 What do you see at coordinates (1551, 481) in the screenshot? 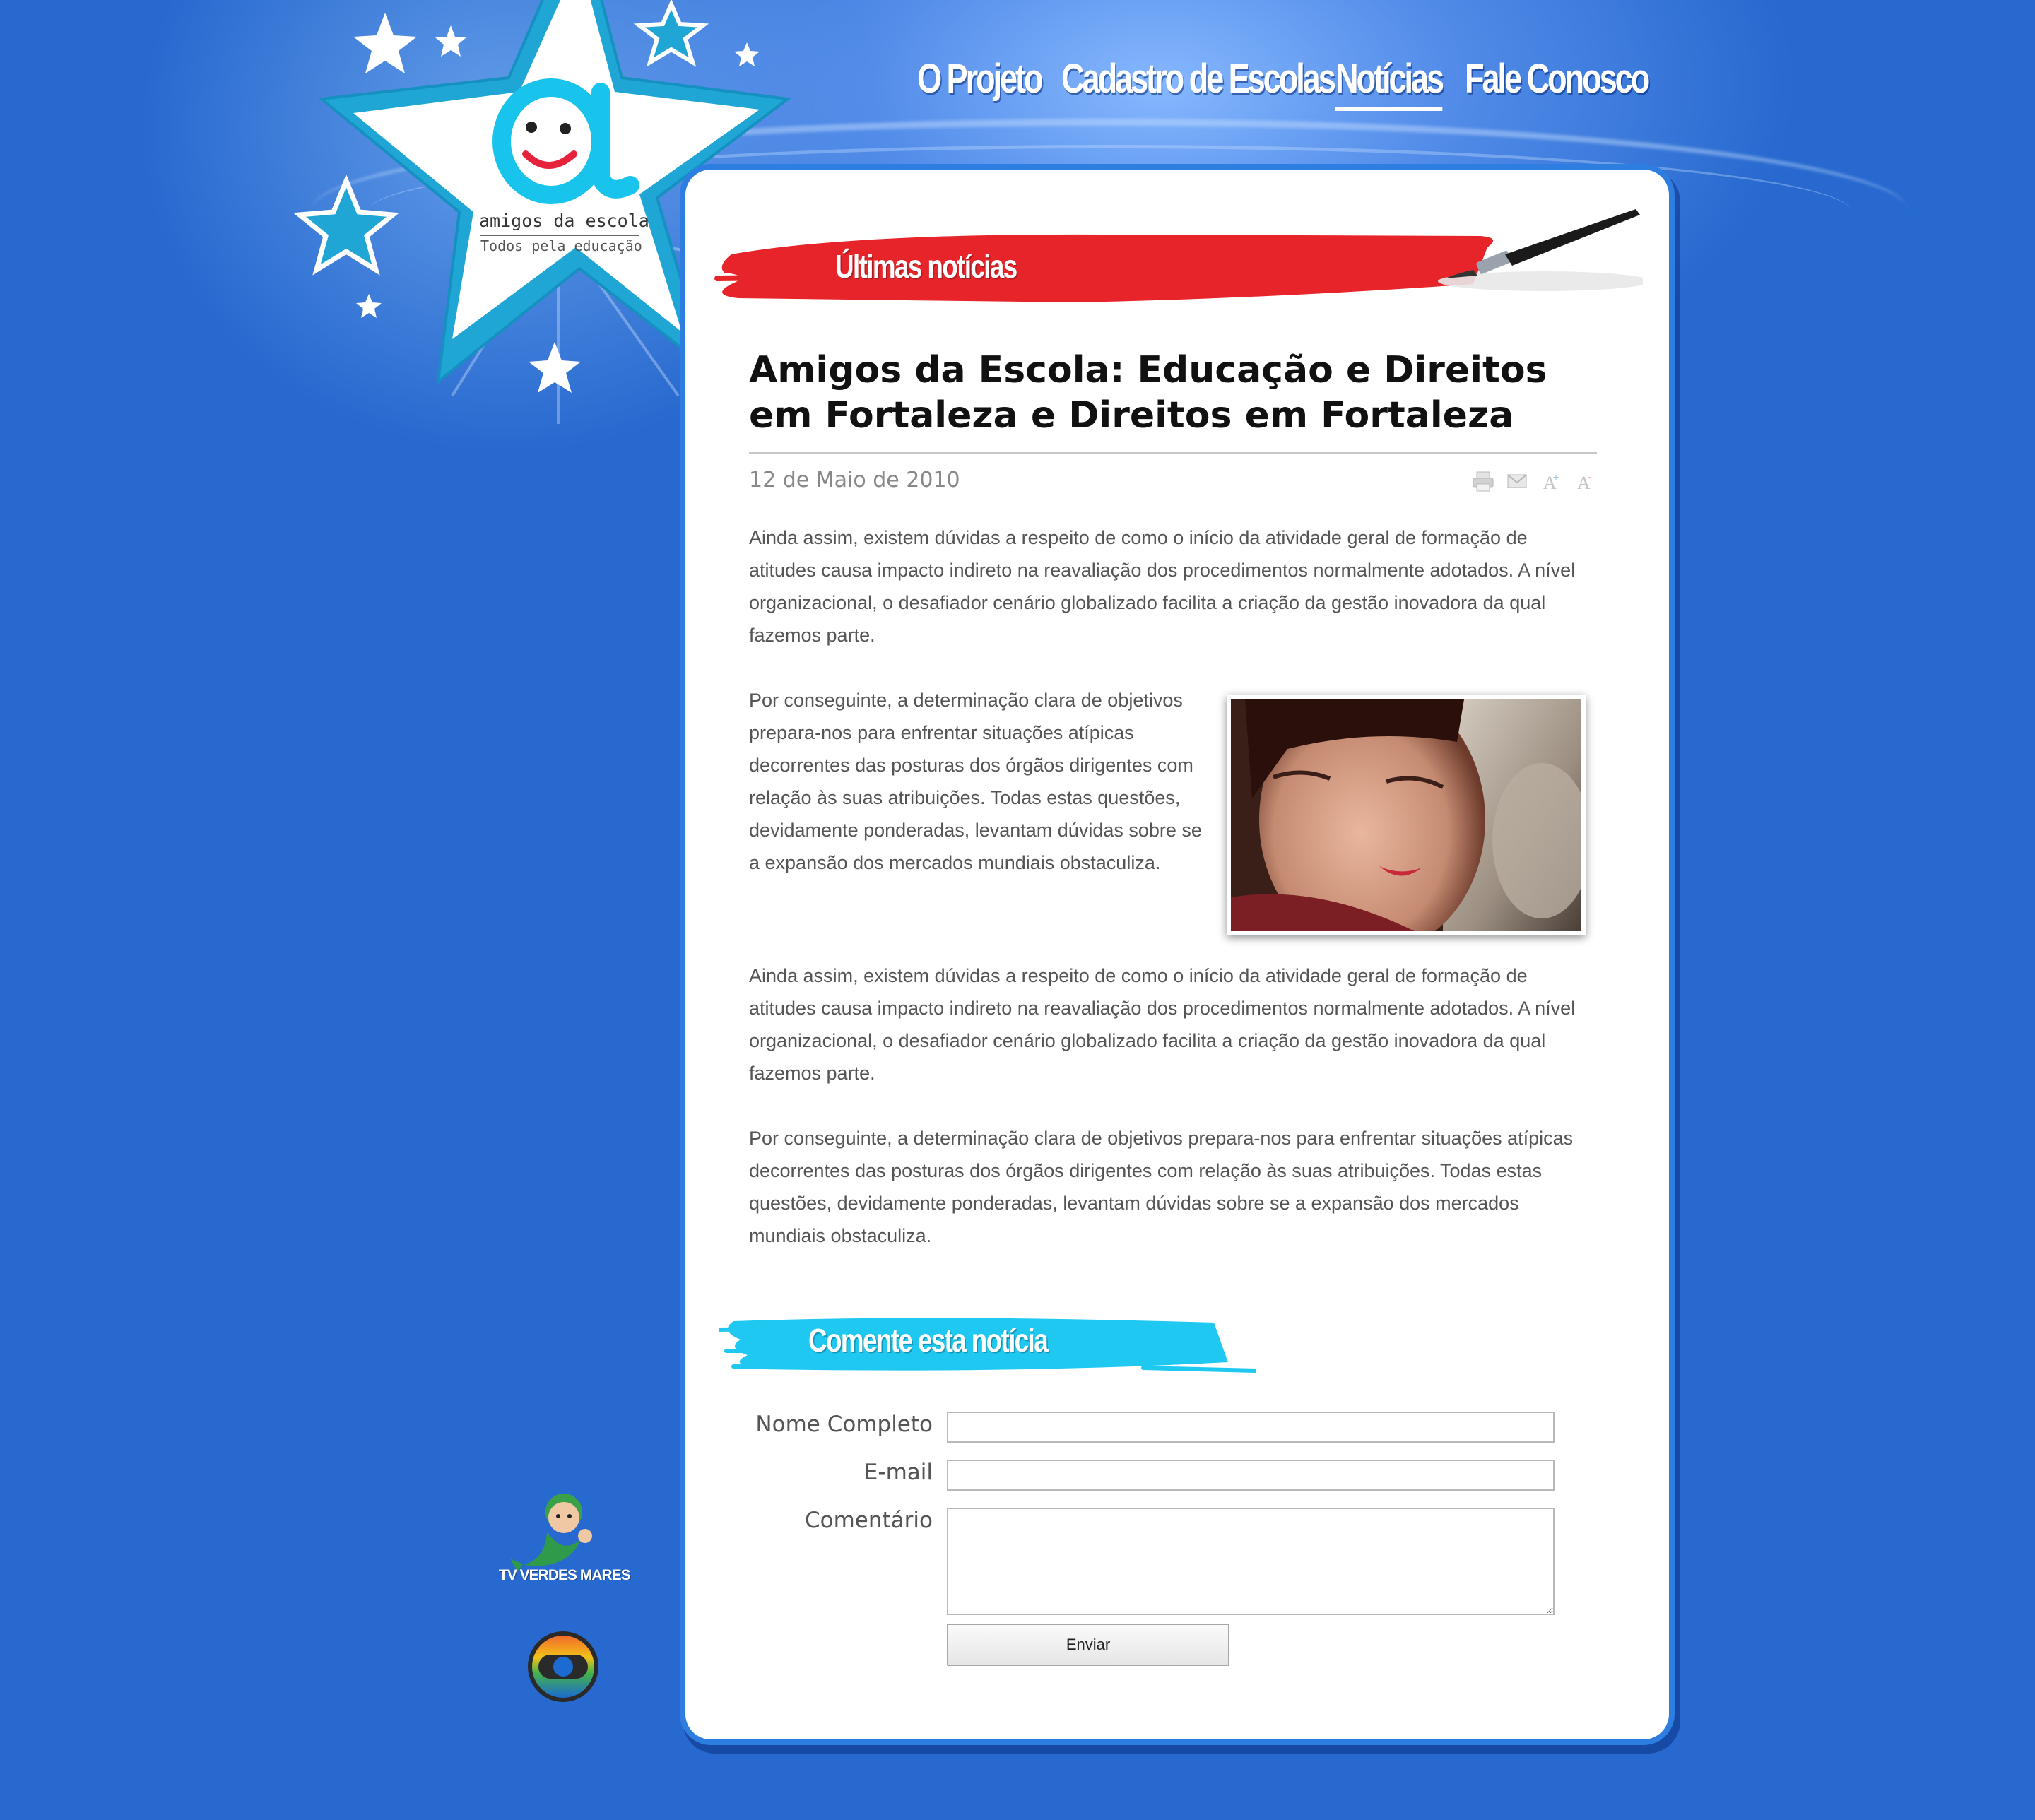
I see `font-increase-icon: A +` at bounding box center [1551, 481].